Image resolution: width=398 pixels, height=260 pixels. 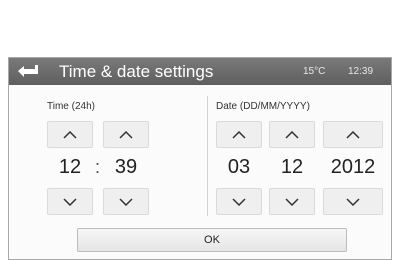 I want to click on hours-up-button, so click(x=70, y=134).